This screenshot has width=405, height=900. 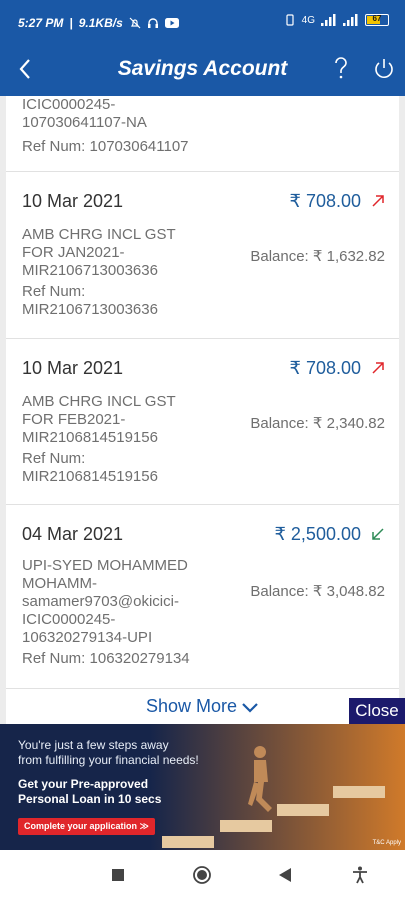 What do you see at coordinates (105, 565) in the screenshot?
I see `txn-desc-line: UPI-SYED MOHAMMED` at bounding box center [105, 565].